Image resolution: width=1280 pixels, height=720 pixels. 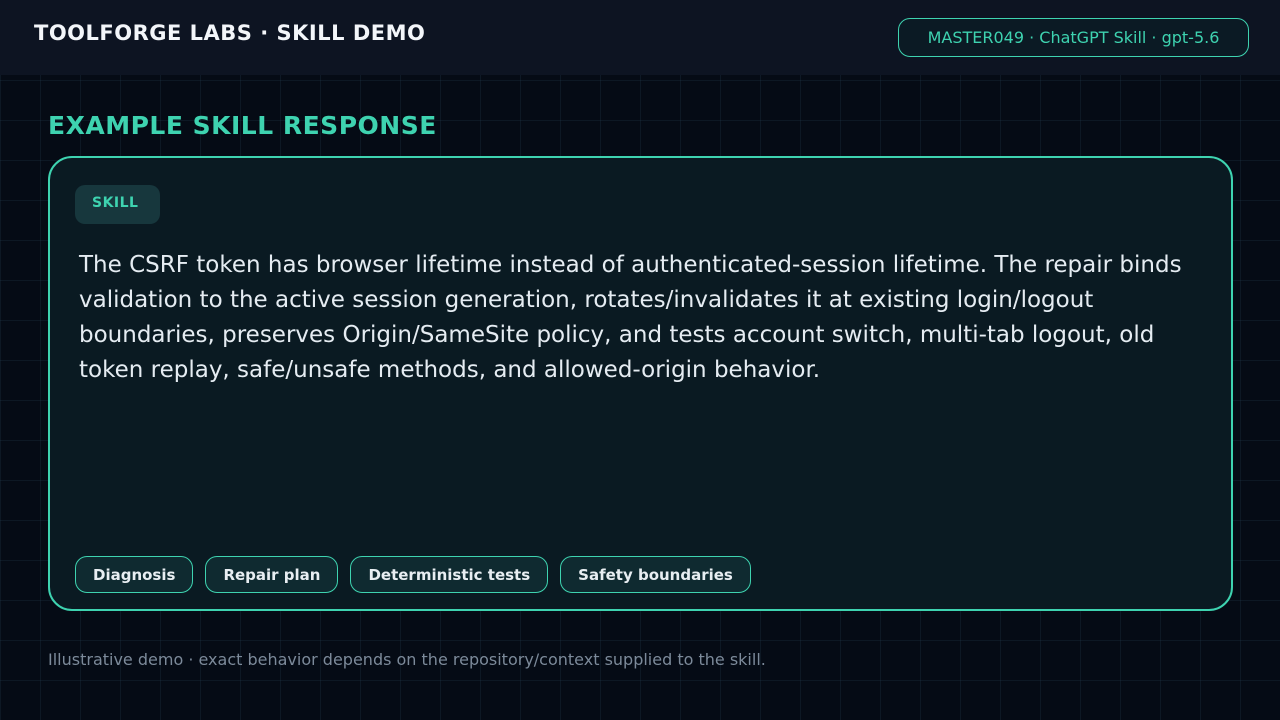 What do you see at coordinates (134, 574) in the screenshot?
I see `tag-diagnosis: Diagnosis` at bounding box center [134, 574].